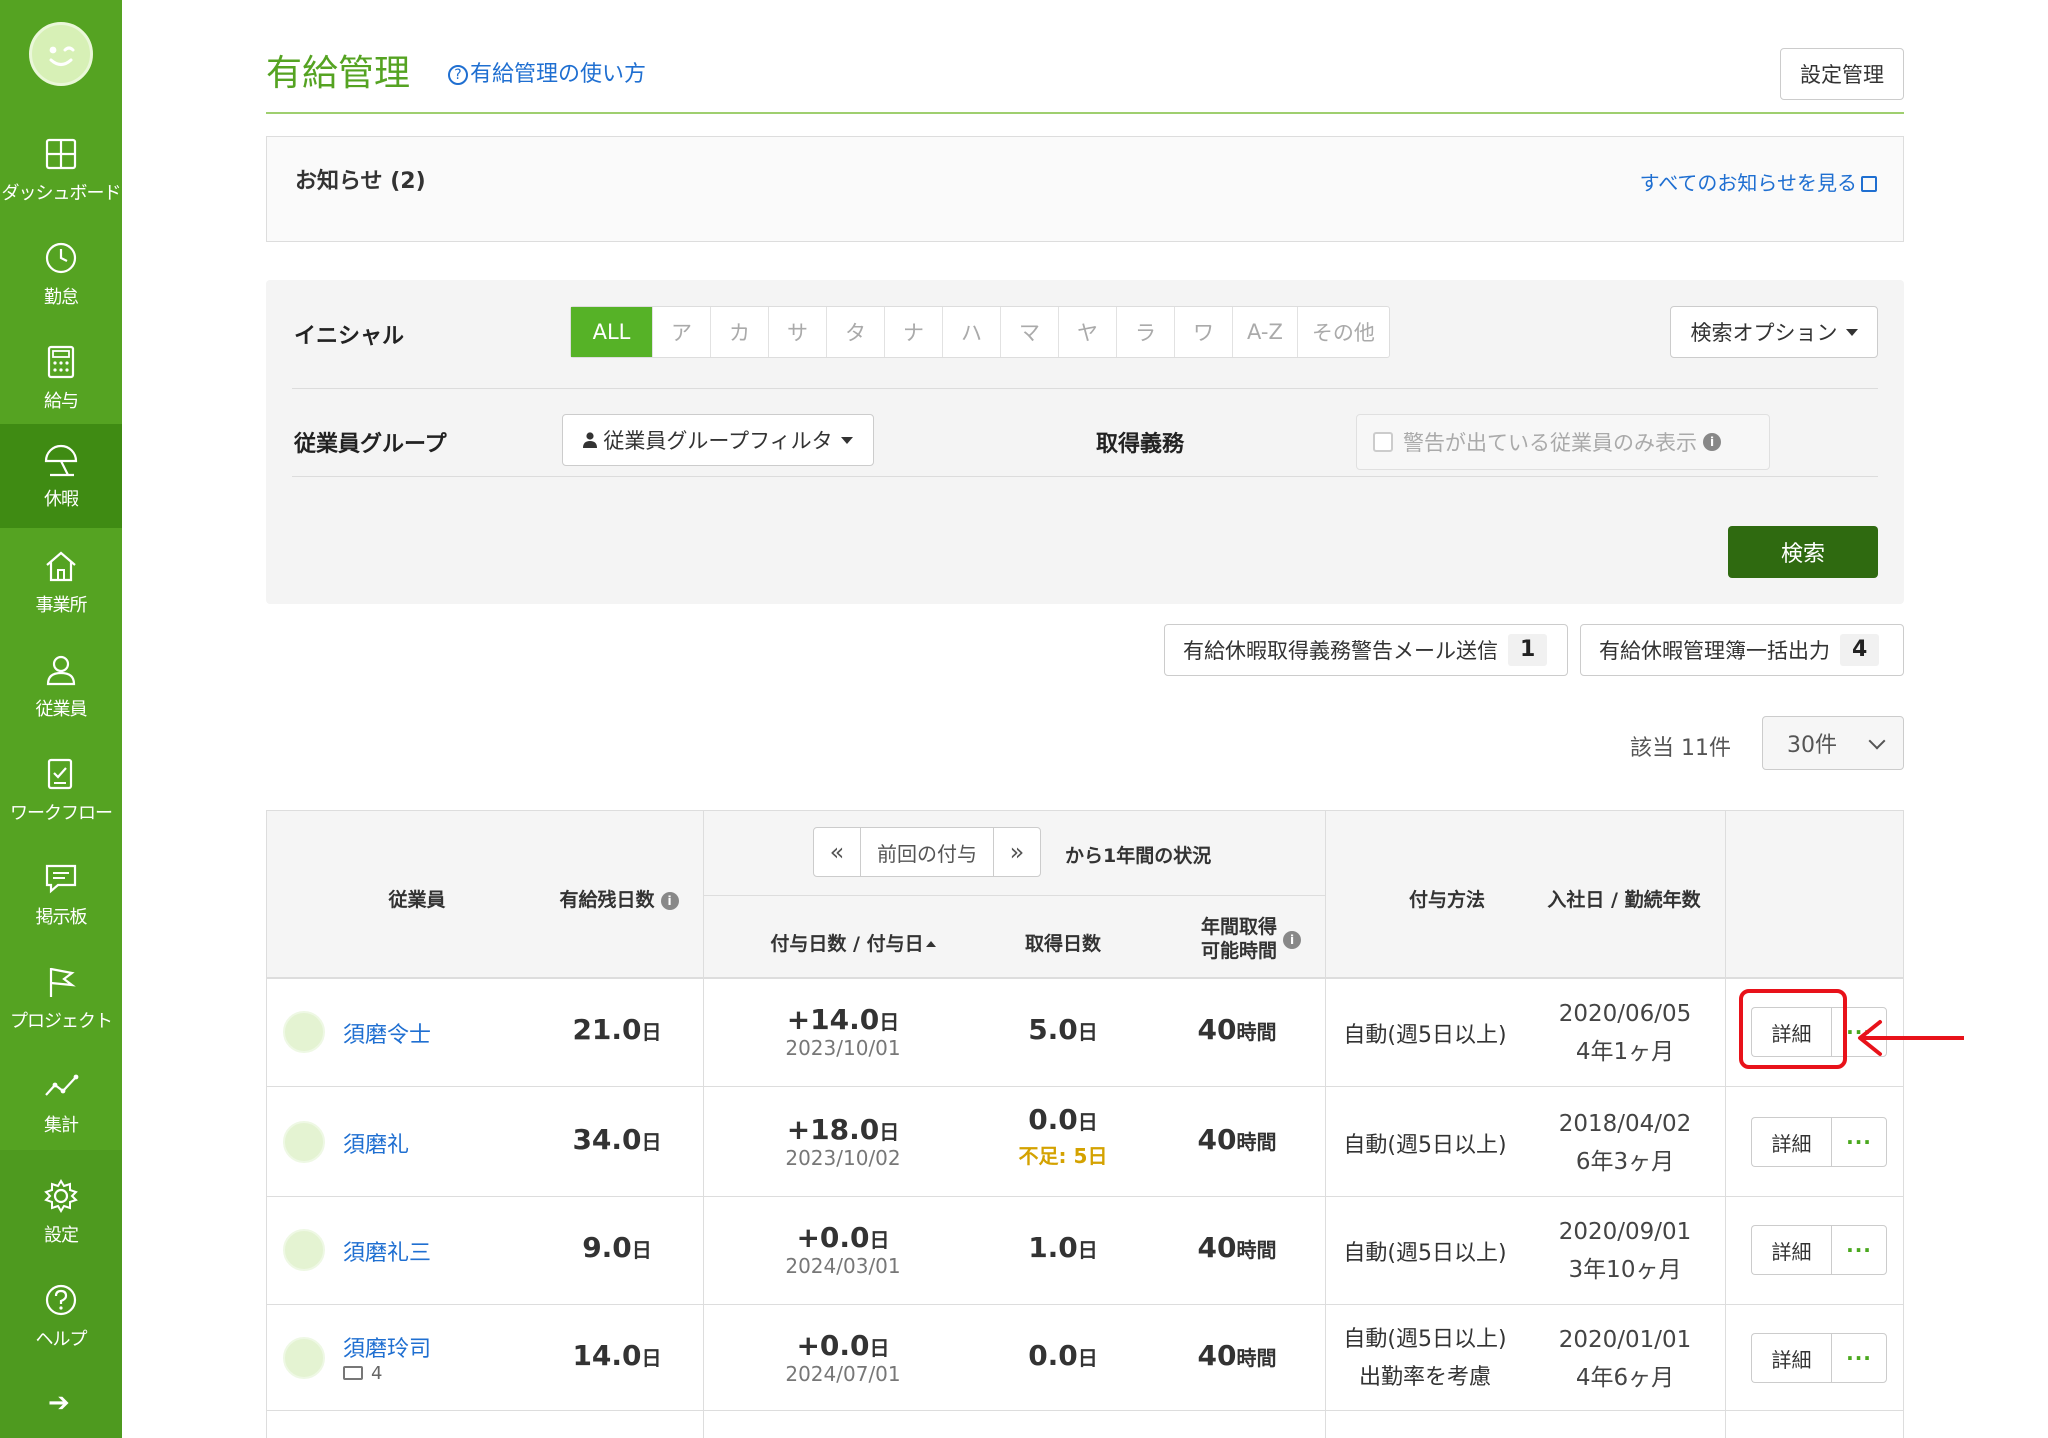 The height and width of the screenshot is (1438, 2048). Describe the element at coordinates (61, 154) in the screenshot. I see `dashboard-icon` at that location.